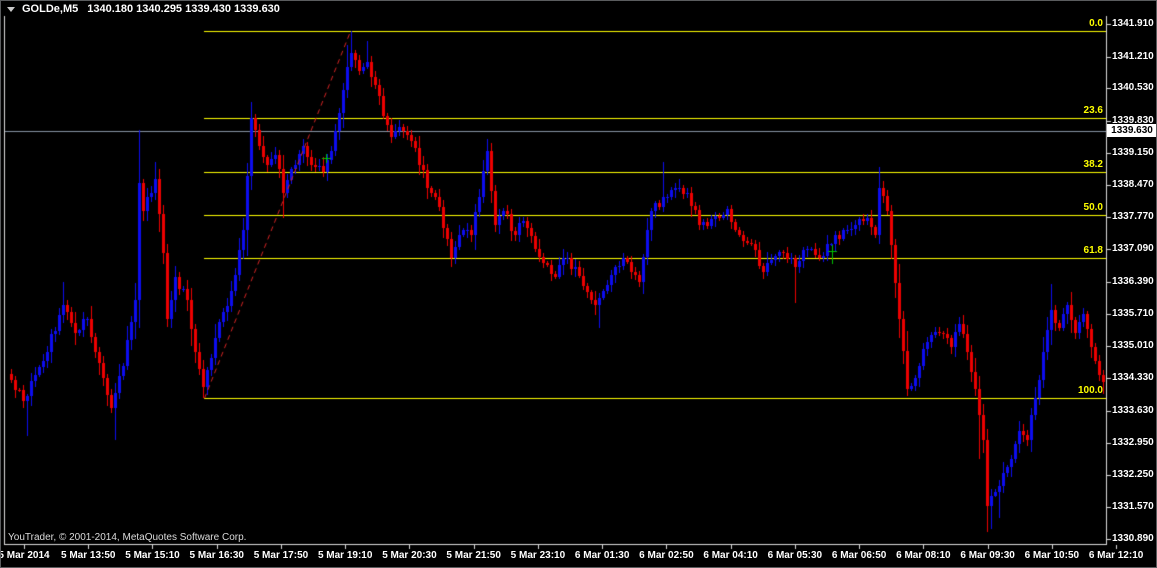 This screenshot has height=568, width=1157. I want to click on time-tick-label: 5 Mar 19:10, so click(345, 555).